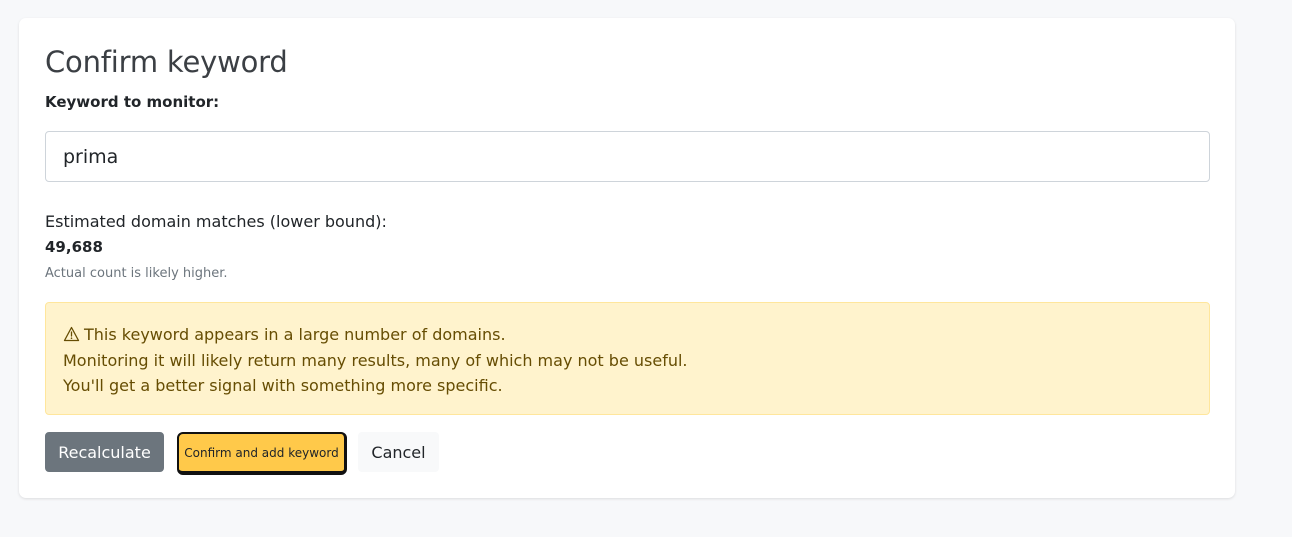 Image resolution: width=1292 pixels, height=537 pixels. Describe the element at coordinates (216, 221) in the screenshot. I see `estimate-label: Estimated domain matches (lower bound):` at that location.